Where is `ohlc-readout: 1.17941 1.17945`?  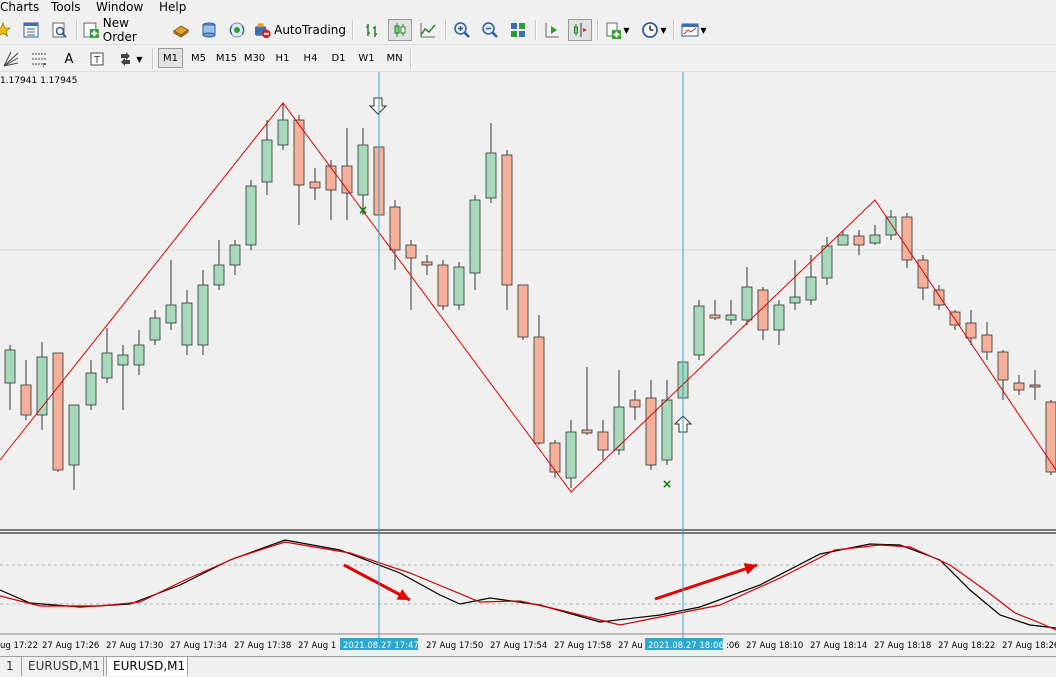
ohlc-readout: 1.17941 1.17945 is located at coordinates (39, 81).